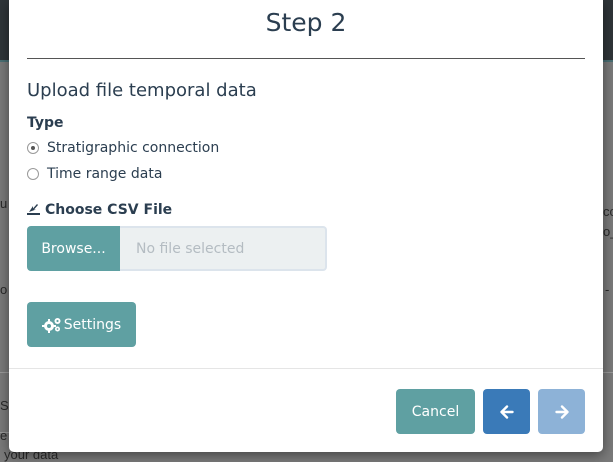  I want to click on file-input-group: Browse... No file selected, so click(177, 248).